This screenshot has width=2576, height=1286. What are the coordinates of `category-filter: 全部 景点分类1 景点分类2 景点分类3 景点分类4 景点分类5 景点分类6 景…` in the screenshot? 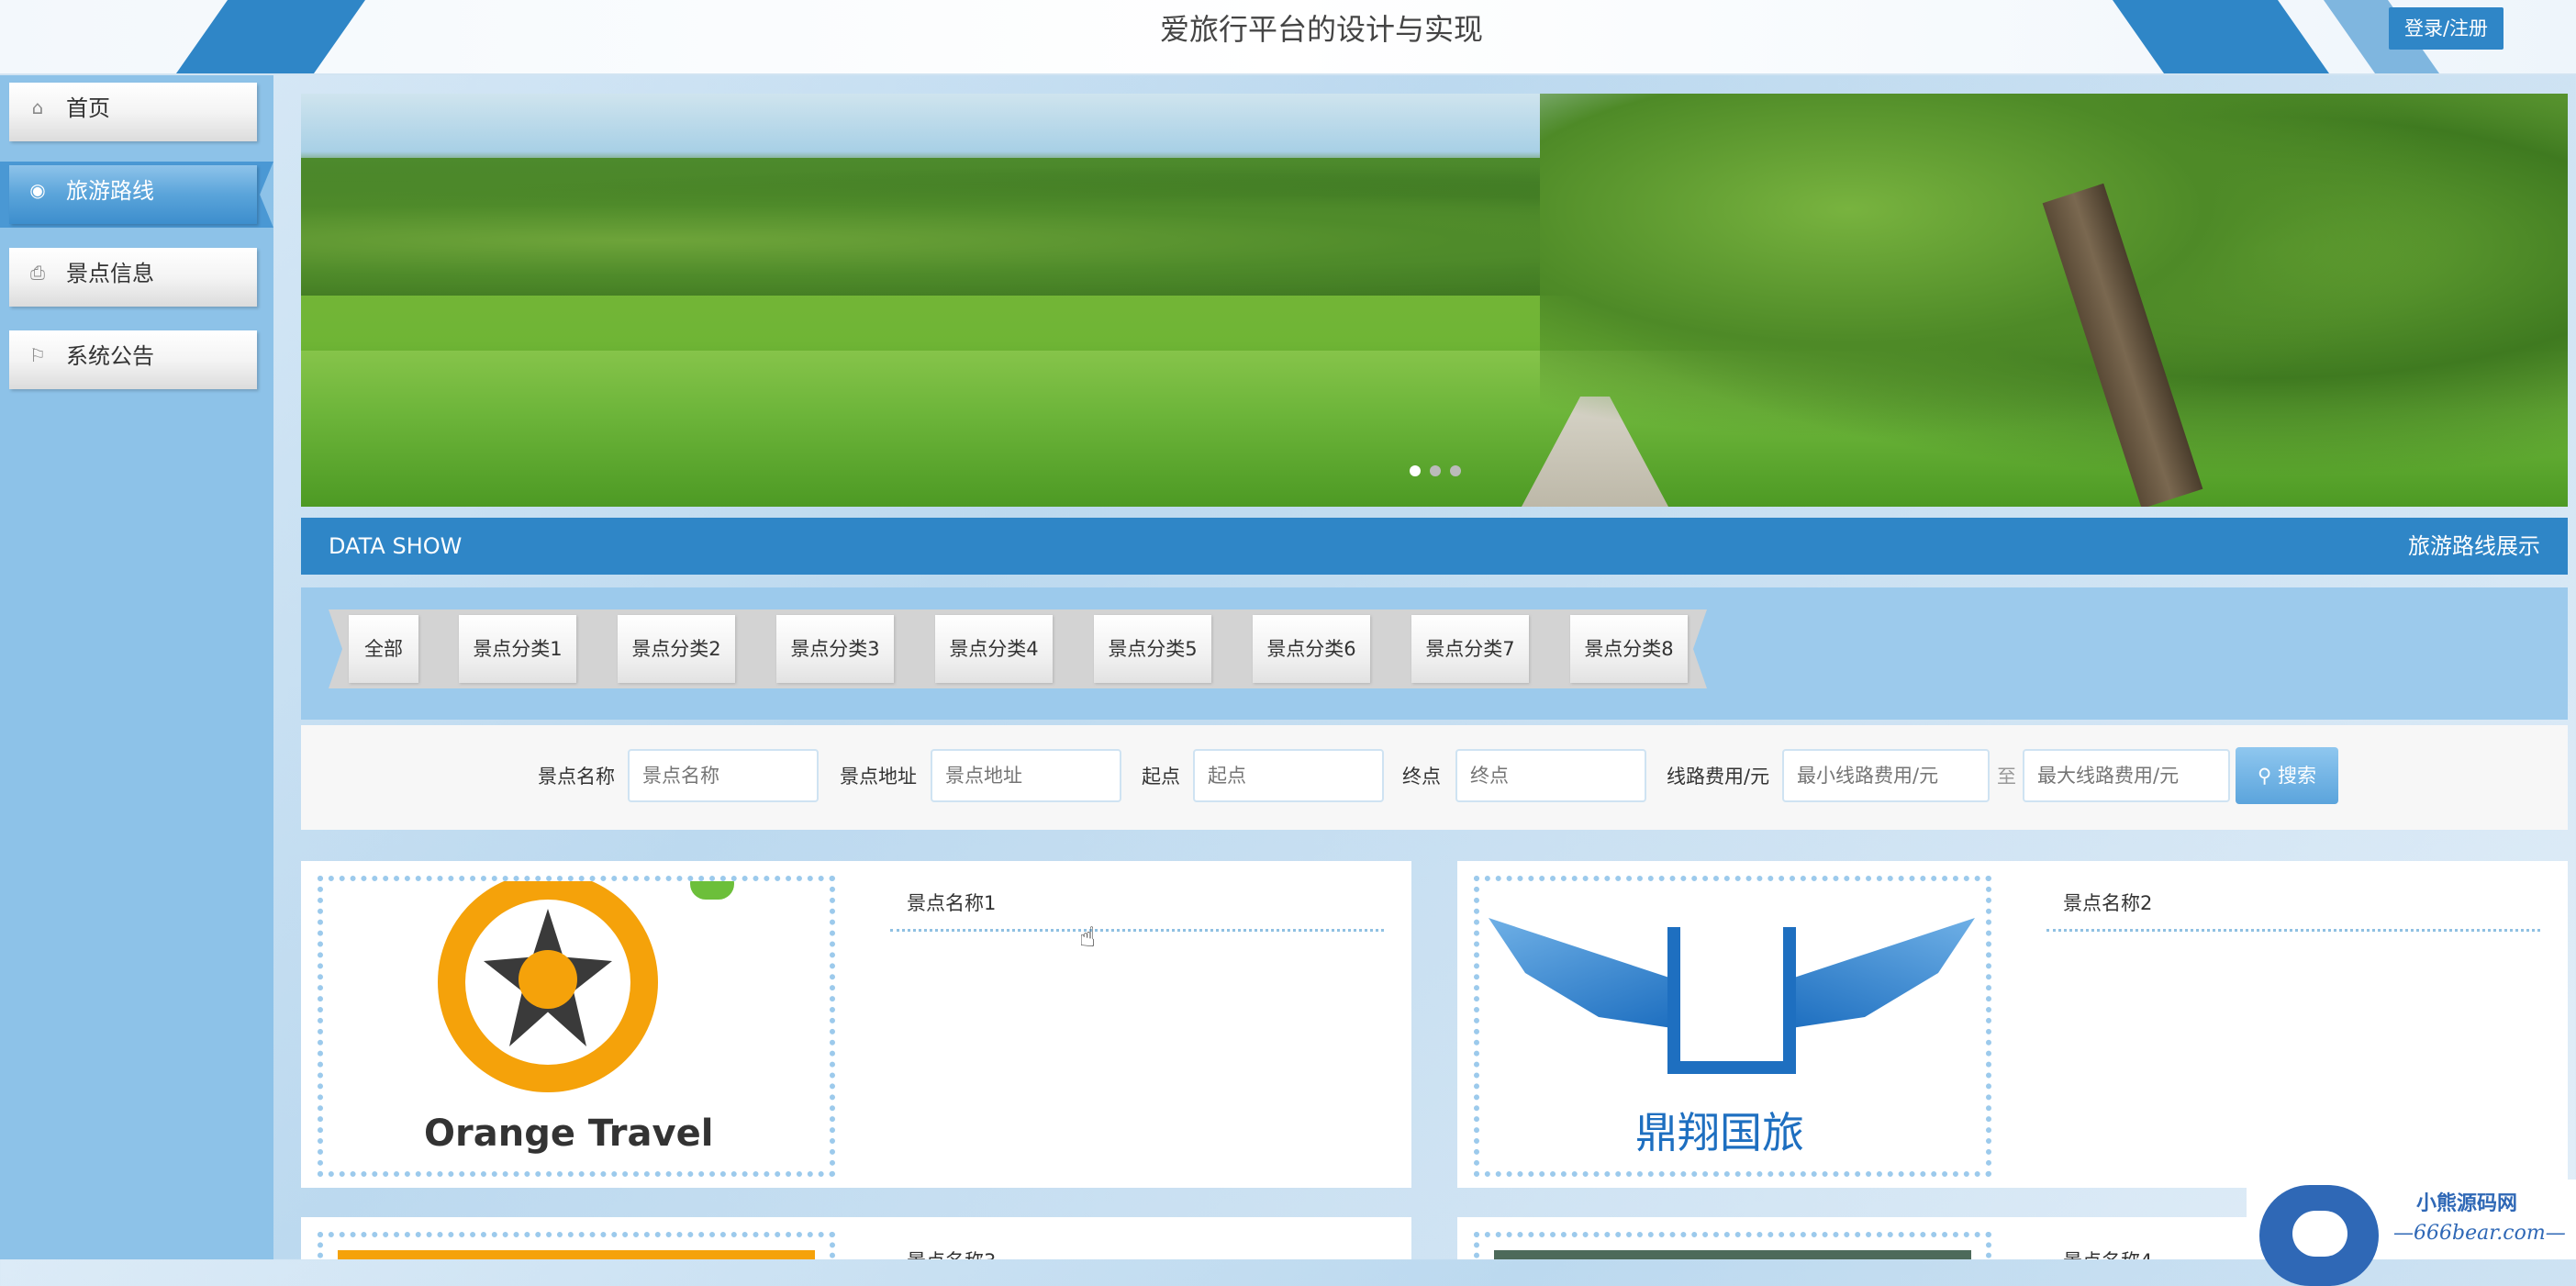 It's located at (1434, 653).